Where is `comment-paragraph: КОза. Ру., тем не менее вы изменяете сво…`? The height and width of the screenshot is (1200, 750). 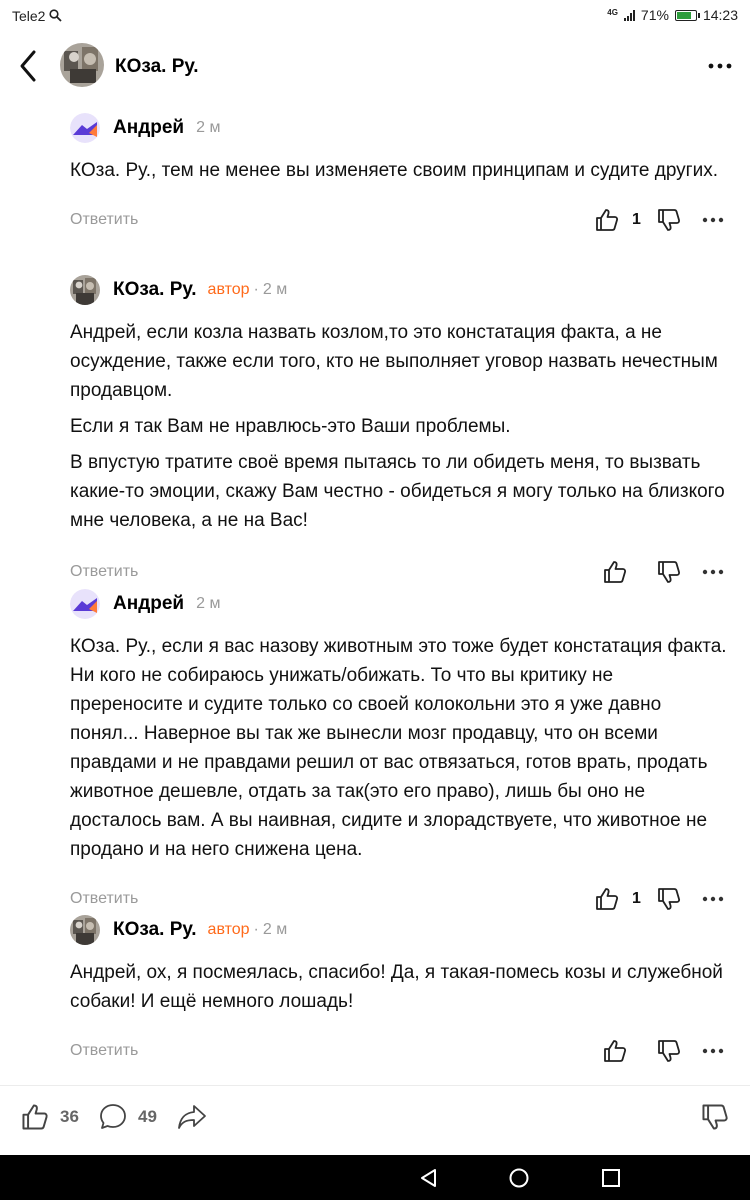 comment-paragraph: КОза. Ру., тем не менее вы изменяете сво… is located at coordinates (394, 170).